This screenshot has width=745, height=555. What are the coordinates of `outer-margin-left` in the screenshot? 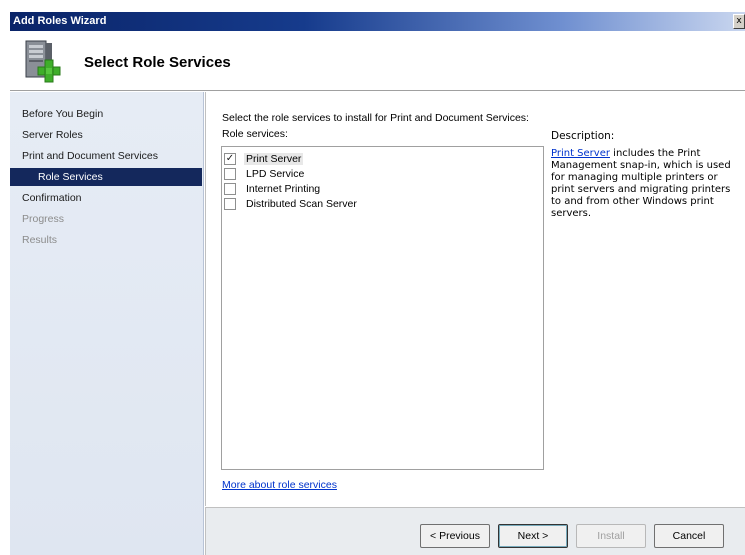 It's located at (5, 277).